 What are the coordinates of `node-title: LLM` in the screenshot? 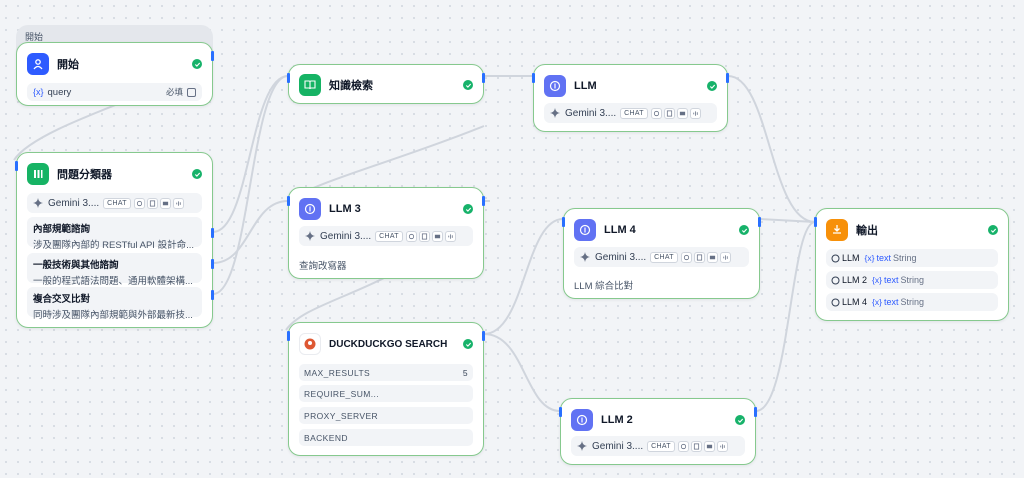 It's located at (585, 86).